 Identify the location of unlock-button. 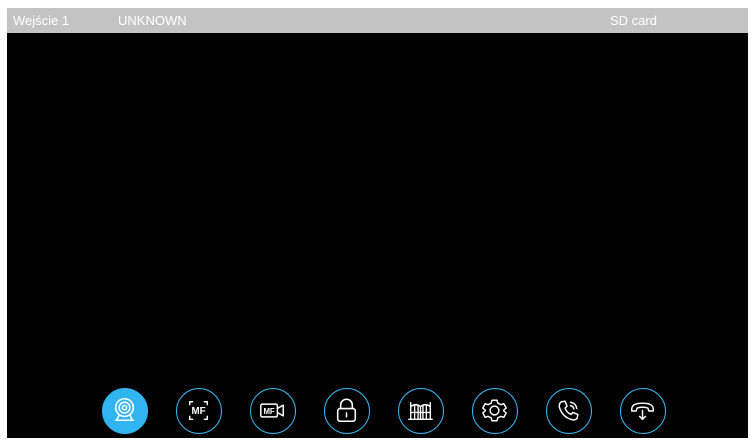
(347, 411).